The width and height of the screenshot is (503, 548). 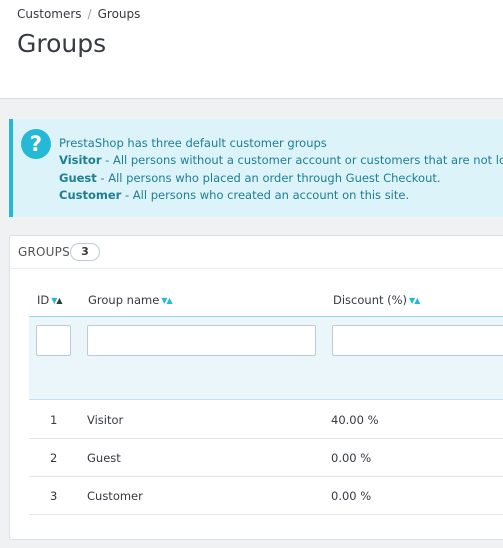 What do you see at coordinates (54, 458) in the screenshot?
I see `cell-id: 2` at bounding box center [54, 458].